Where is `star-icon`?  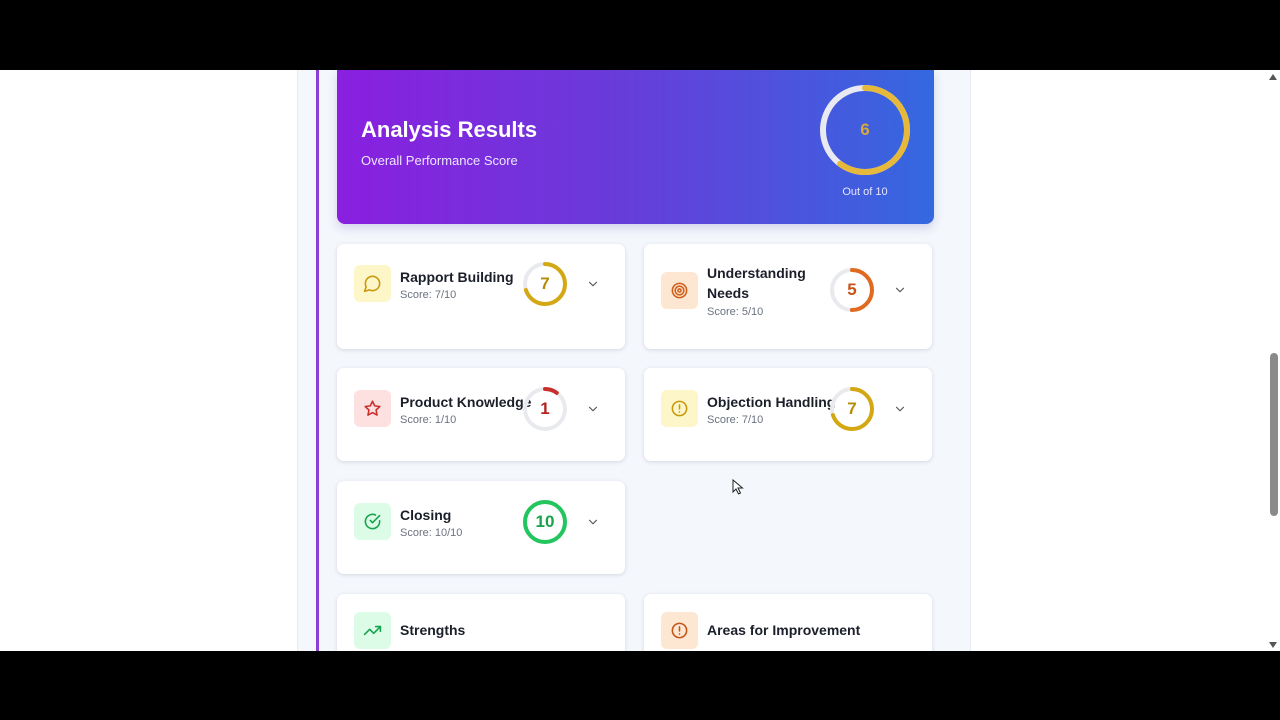
star-icon is located at coordinates (372, 408).